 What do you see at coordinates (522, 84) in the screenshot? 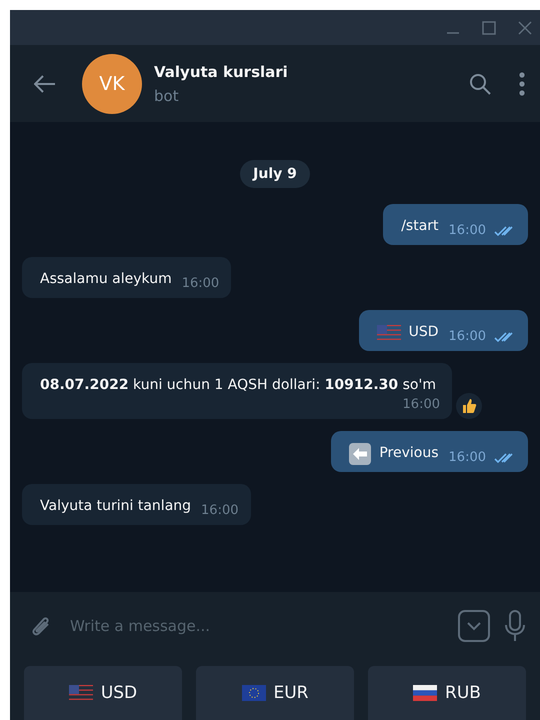
I see `more-icon` at bounding box center [522, 84].